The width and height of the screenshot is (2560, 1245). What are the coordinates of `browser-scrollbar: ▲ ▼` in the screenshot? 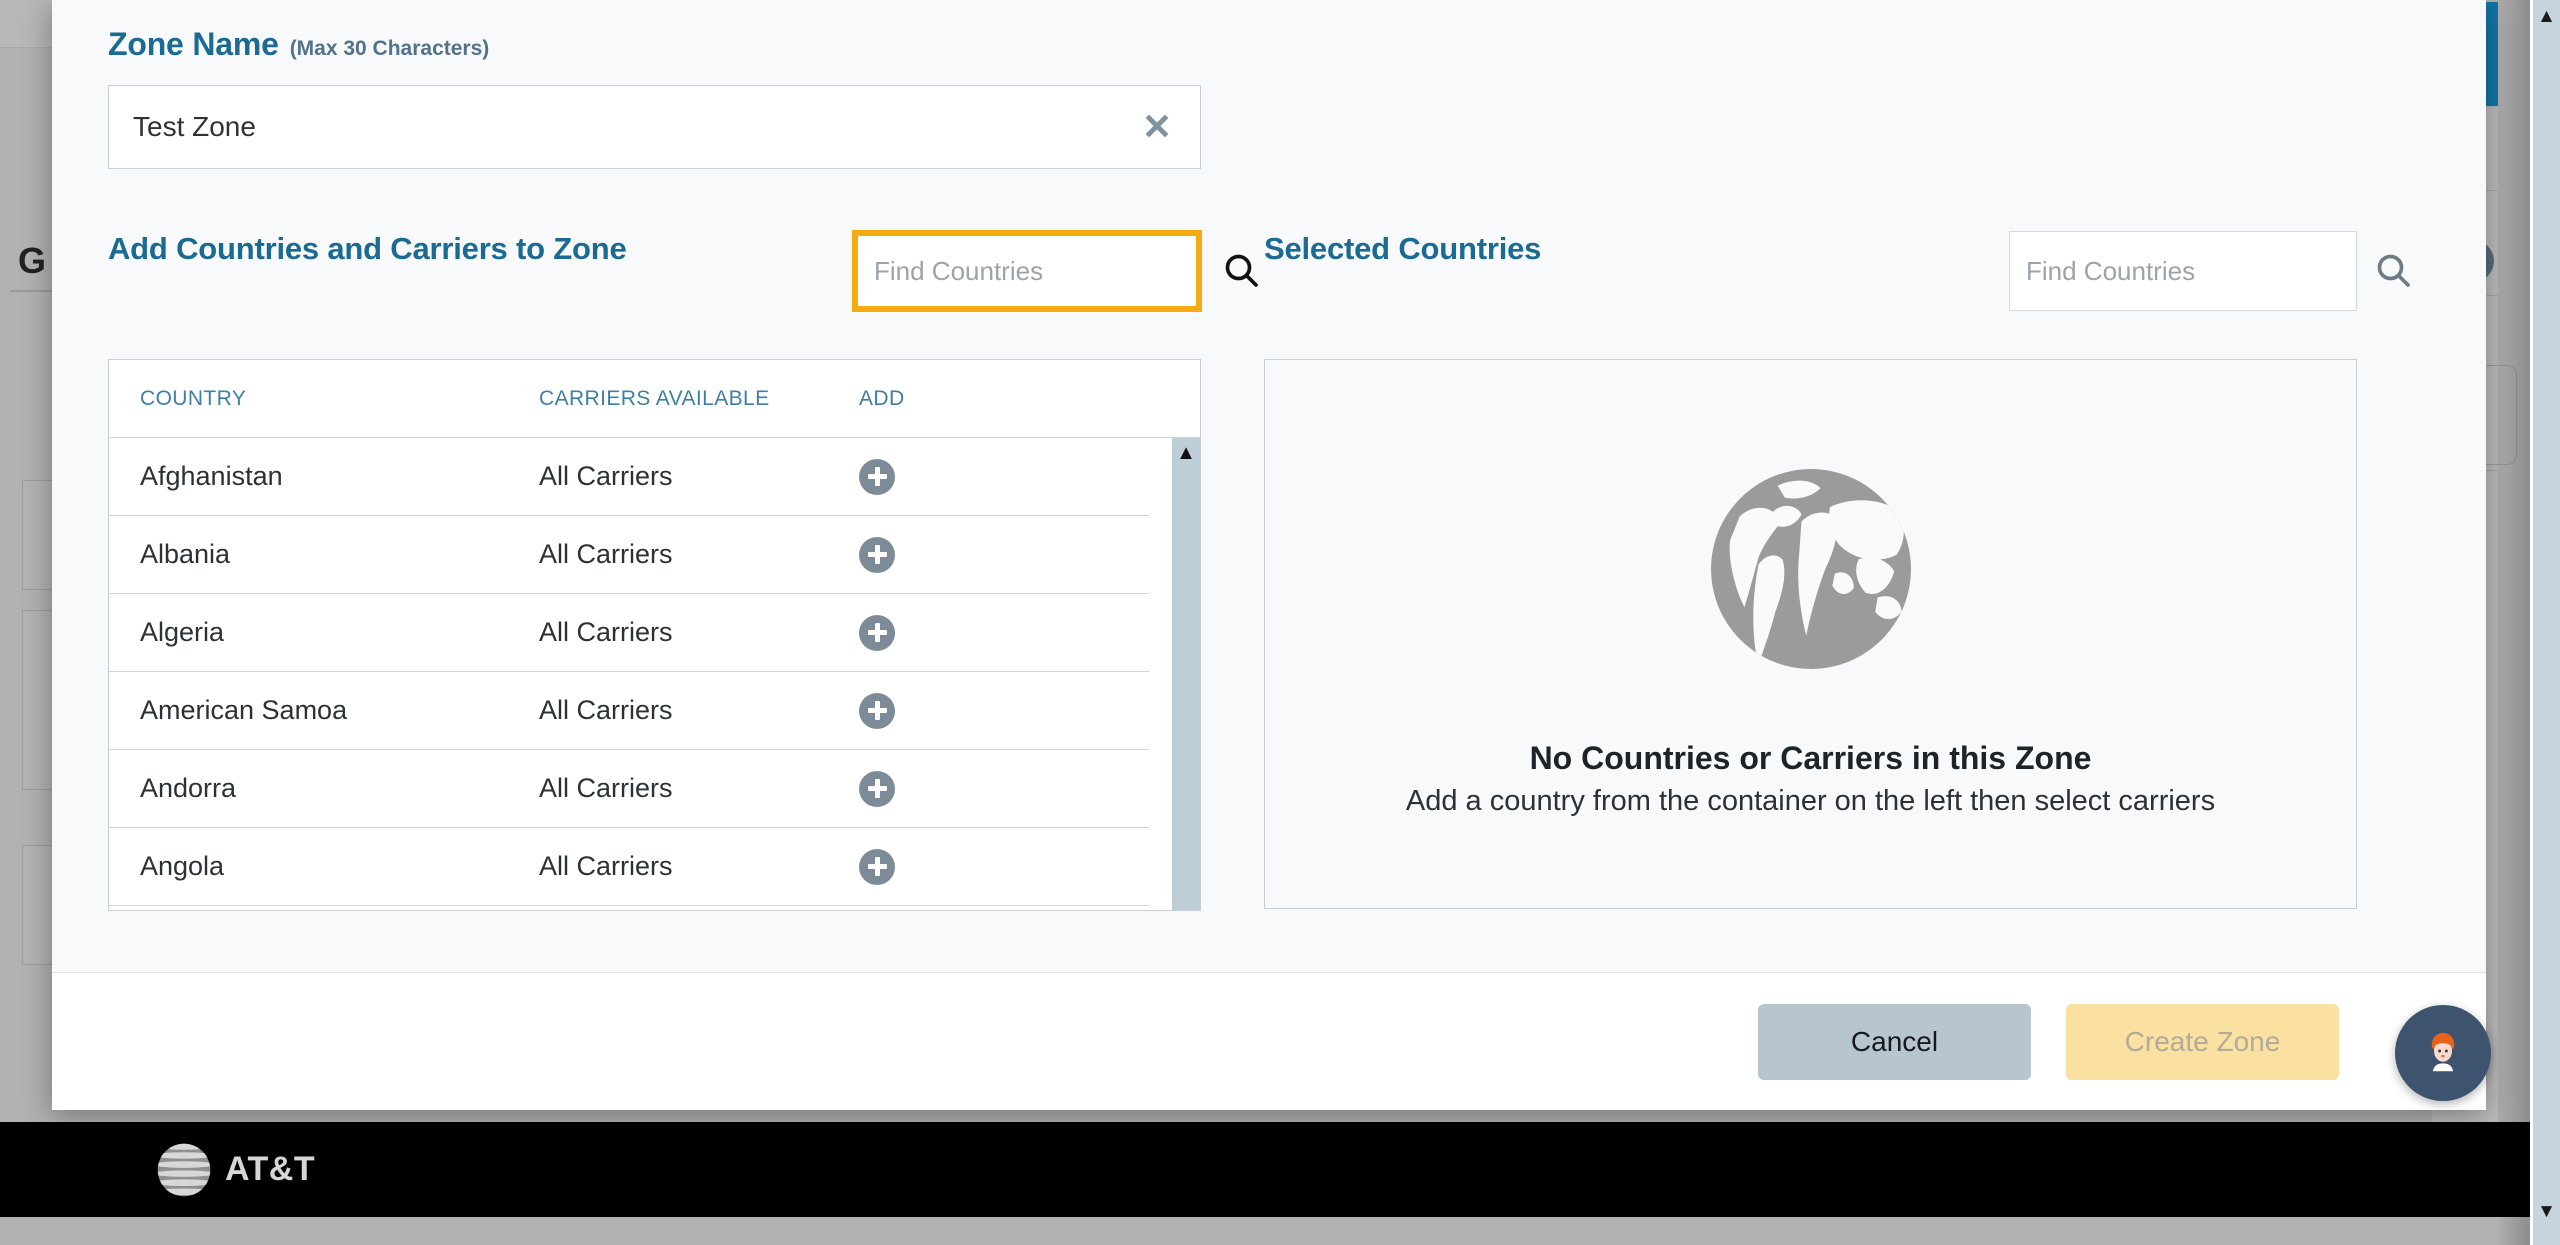 It's located at (2545, 622).